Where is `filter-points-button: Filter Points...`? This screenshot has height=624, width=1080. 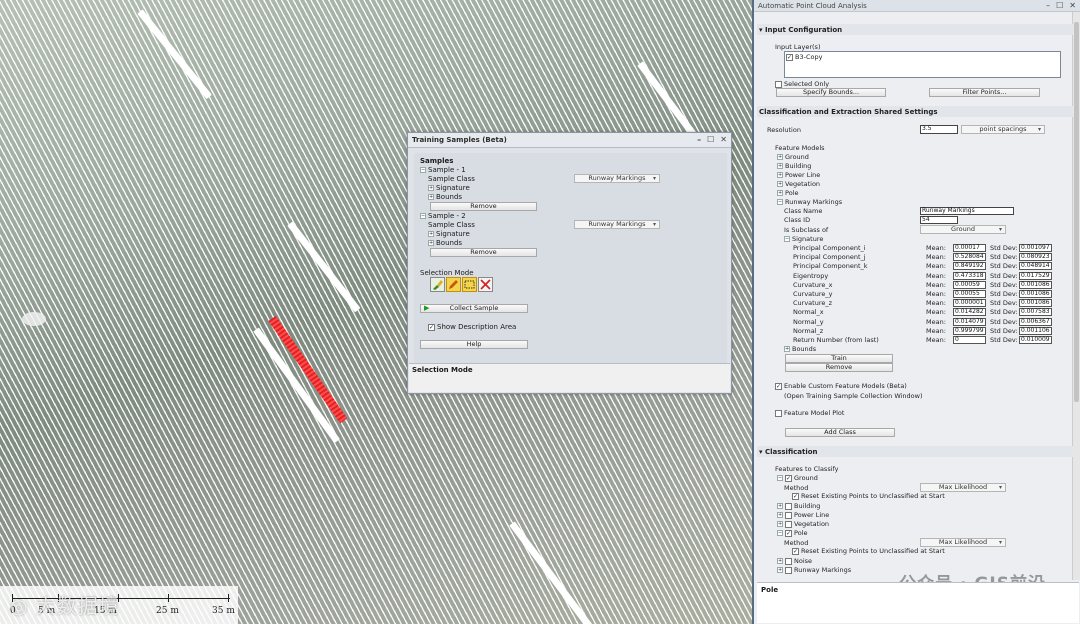 filter-points-button: Filter Points... is located at coordinates (984, 92).